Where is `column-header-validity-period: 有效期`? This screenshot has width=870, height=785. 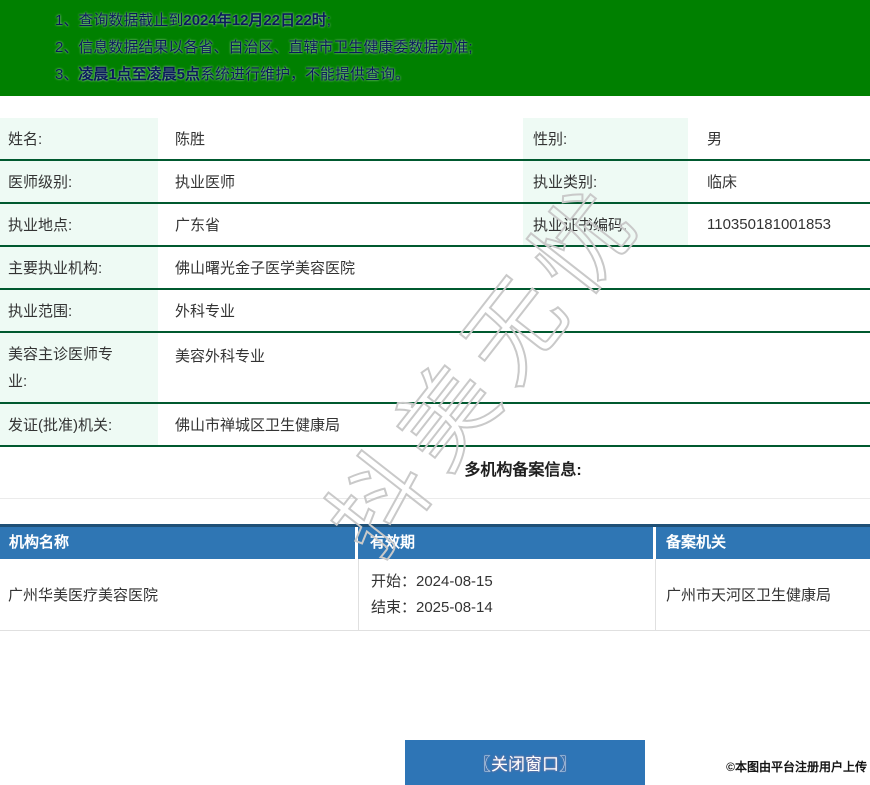 column-header-validity-period: 有效期 is located at coordinates (505, 543).